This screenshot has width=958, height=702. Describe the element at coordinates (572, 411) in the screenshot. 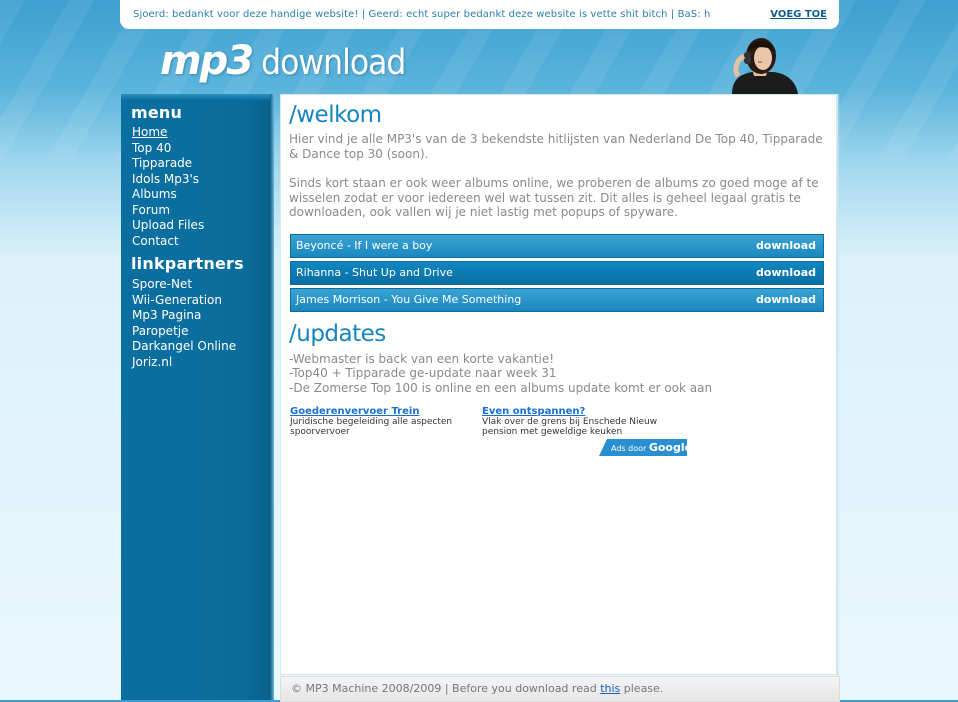

I see `ad-title-link: Even ontspannen?` at that location.